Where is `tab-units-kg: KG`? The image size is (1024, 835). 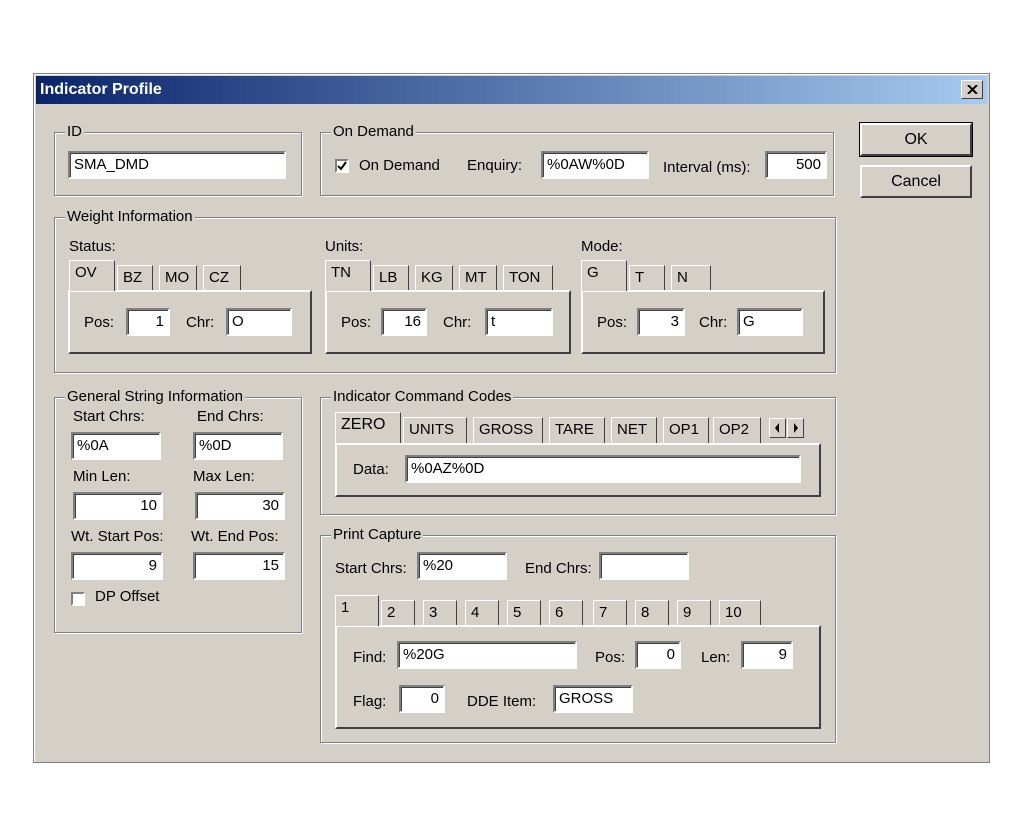 tab-units-kg: KG is located at coordinates (434, 278).